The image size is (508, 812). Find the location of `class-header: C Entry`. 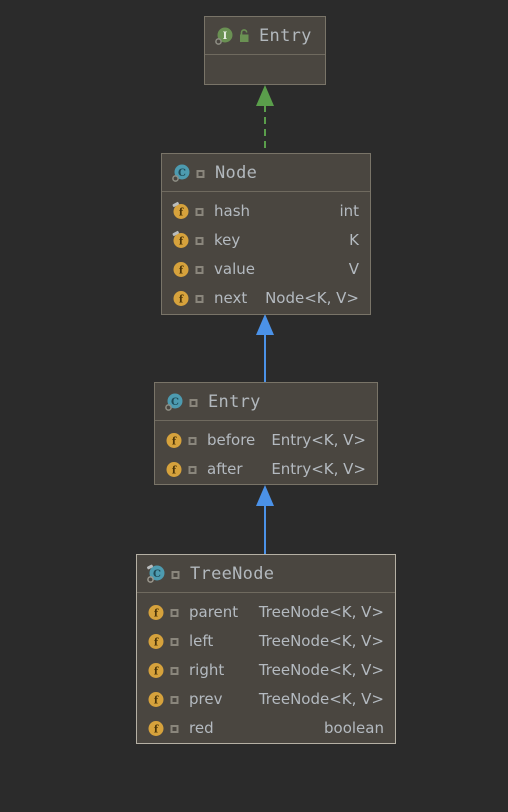

class-header: C Entry is located at coordinates (266, 402).